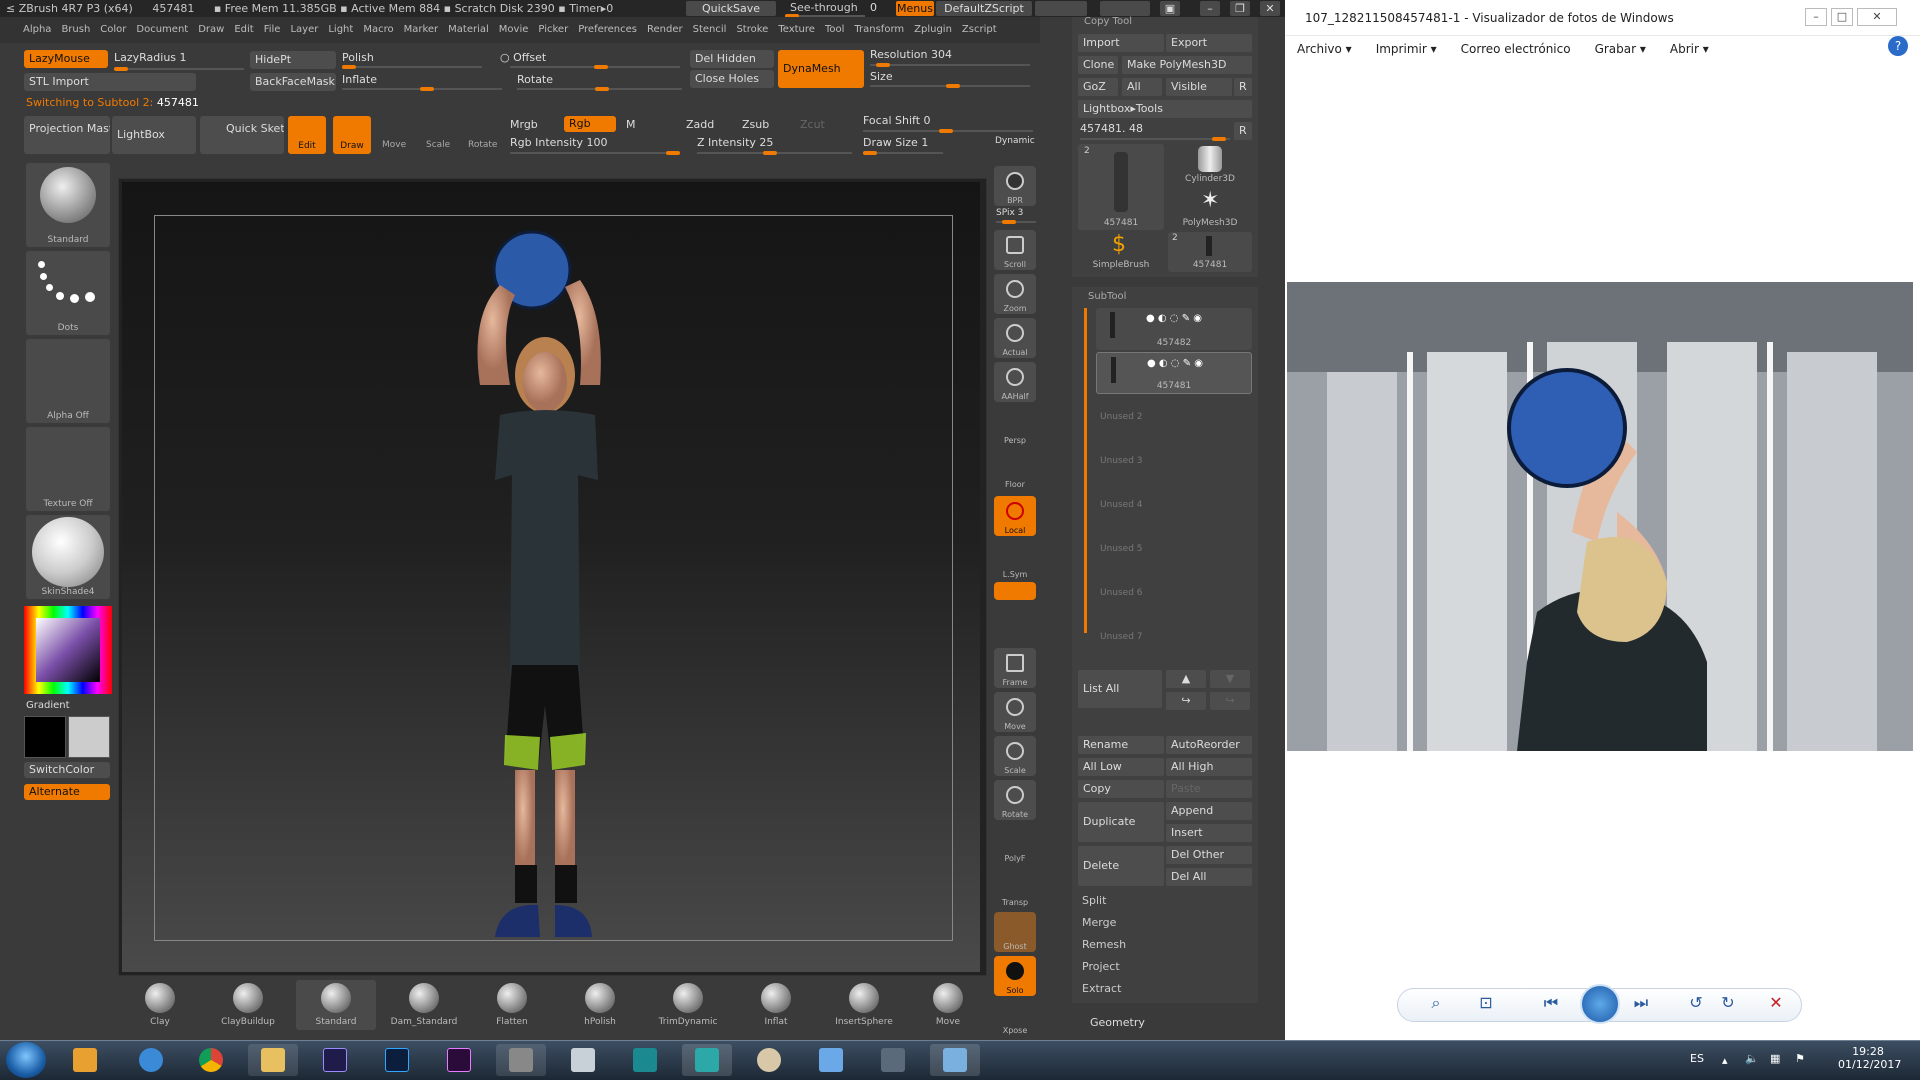  What do you see at coordinates (85, 1060) in the screenshot?
I see `media-player-icon` at bounding box center [85, 1060].